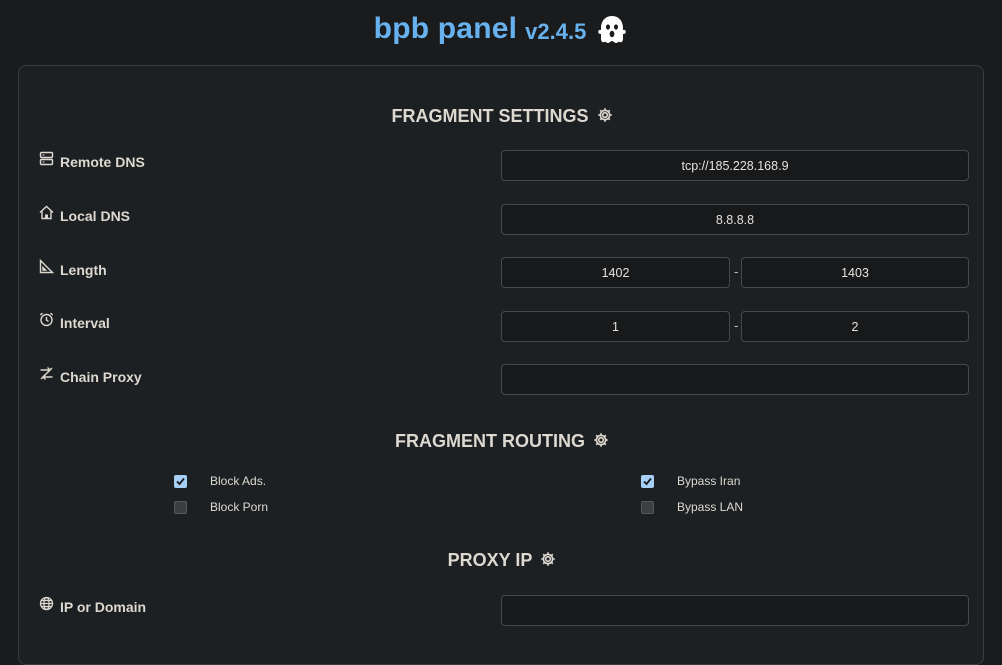  What do you see at coordinates (692, 507) in the screenshot?
I see `bypass-lan-option: Bypass LAN` at bounding box center [692, 507].